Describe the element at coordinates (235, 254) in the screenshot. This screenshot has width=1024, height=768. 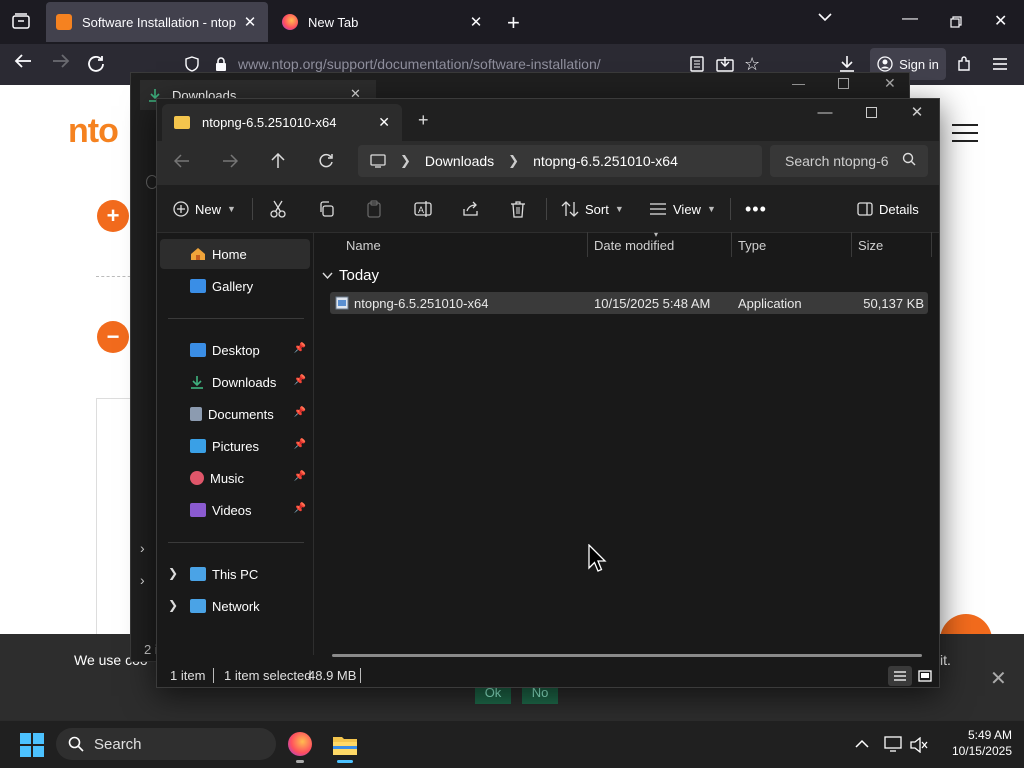
I see `nav-item-home: Home` at that location.